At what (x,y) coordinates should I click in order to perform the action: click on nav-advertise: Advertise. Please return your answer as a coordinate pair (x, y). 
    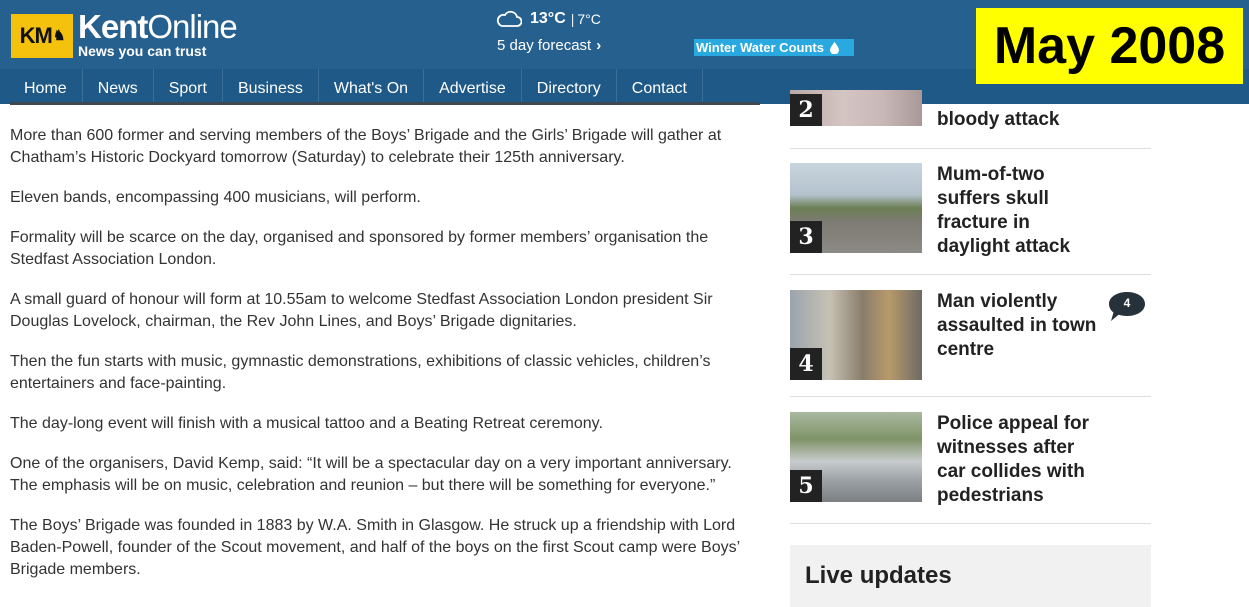
    Looking at the image, I should click on (473, 86).